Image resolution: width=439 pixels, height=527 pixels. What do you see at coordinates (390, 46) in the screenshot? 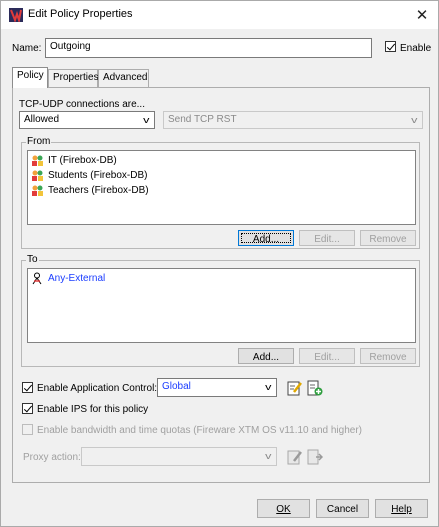
I see `enable-checkbox` at bounding box center [390, 46].